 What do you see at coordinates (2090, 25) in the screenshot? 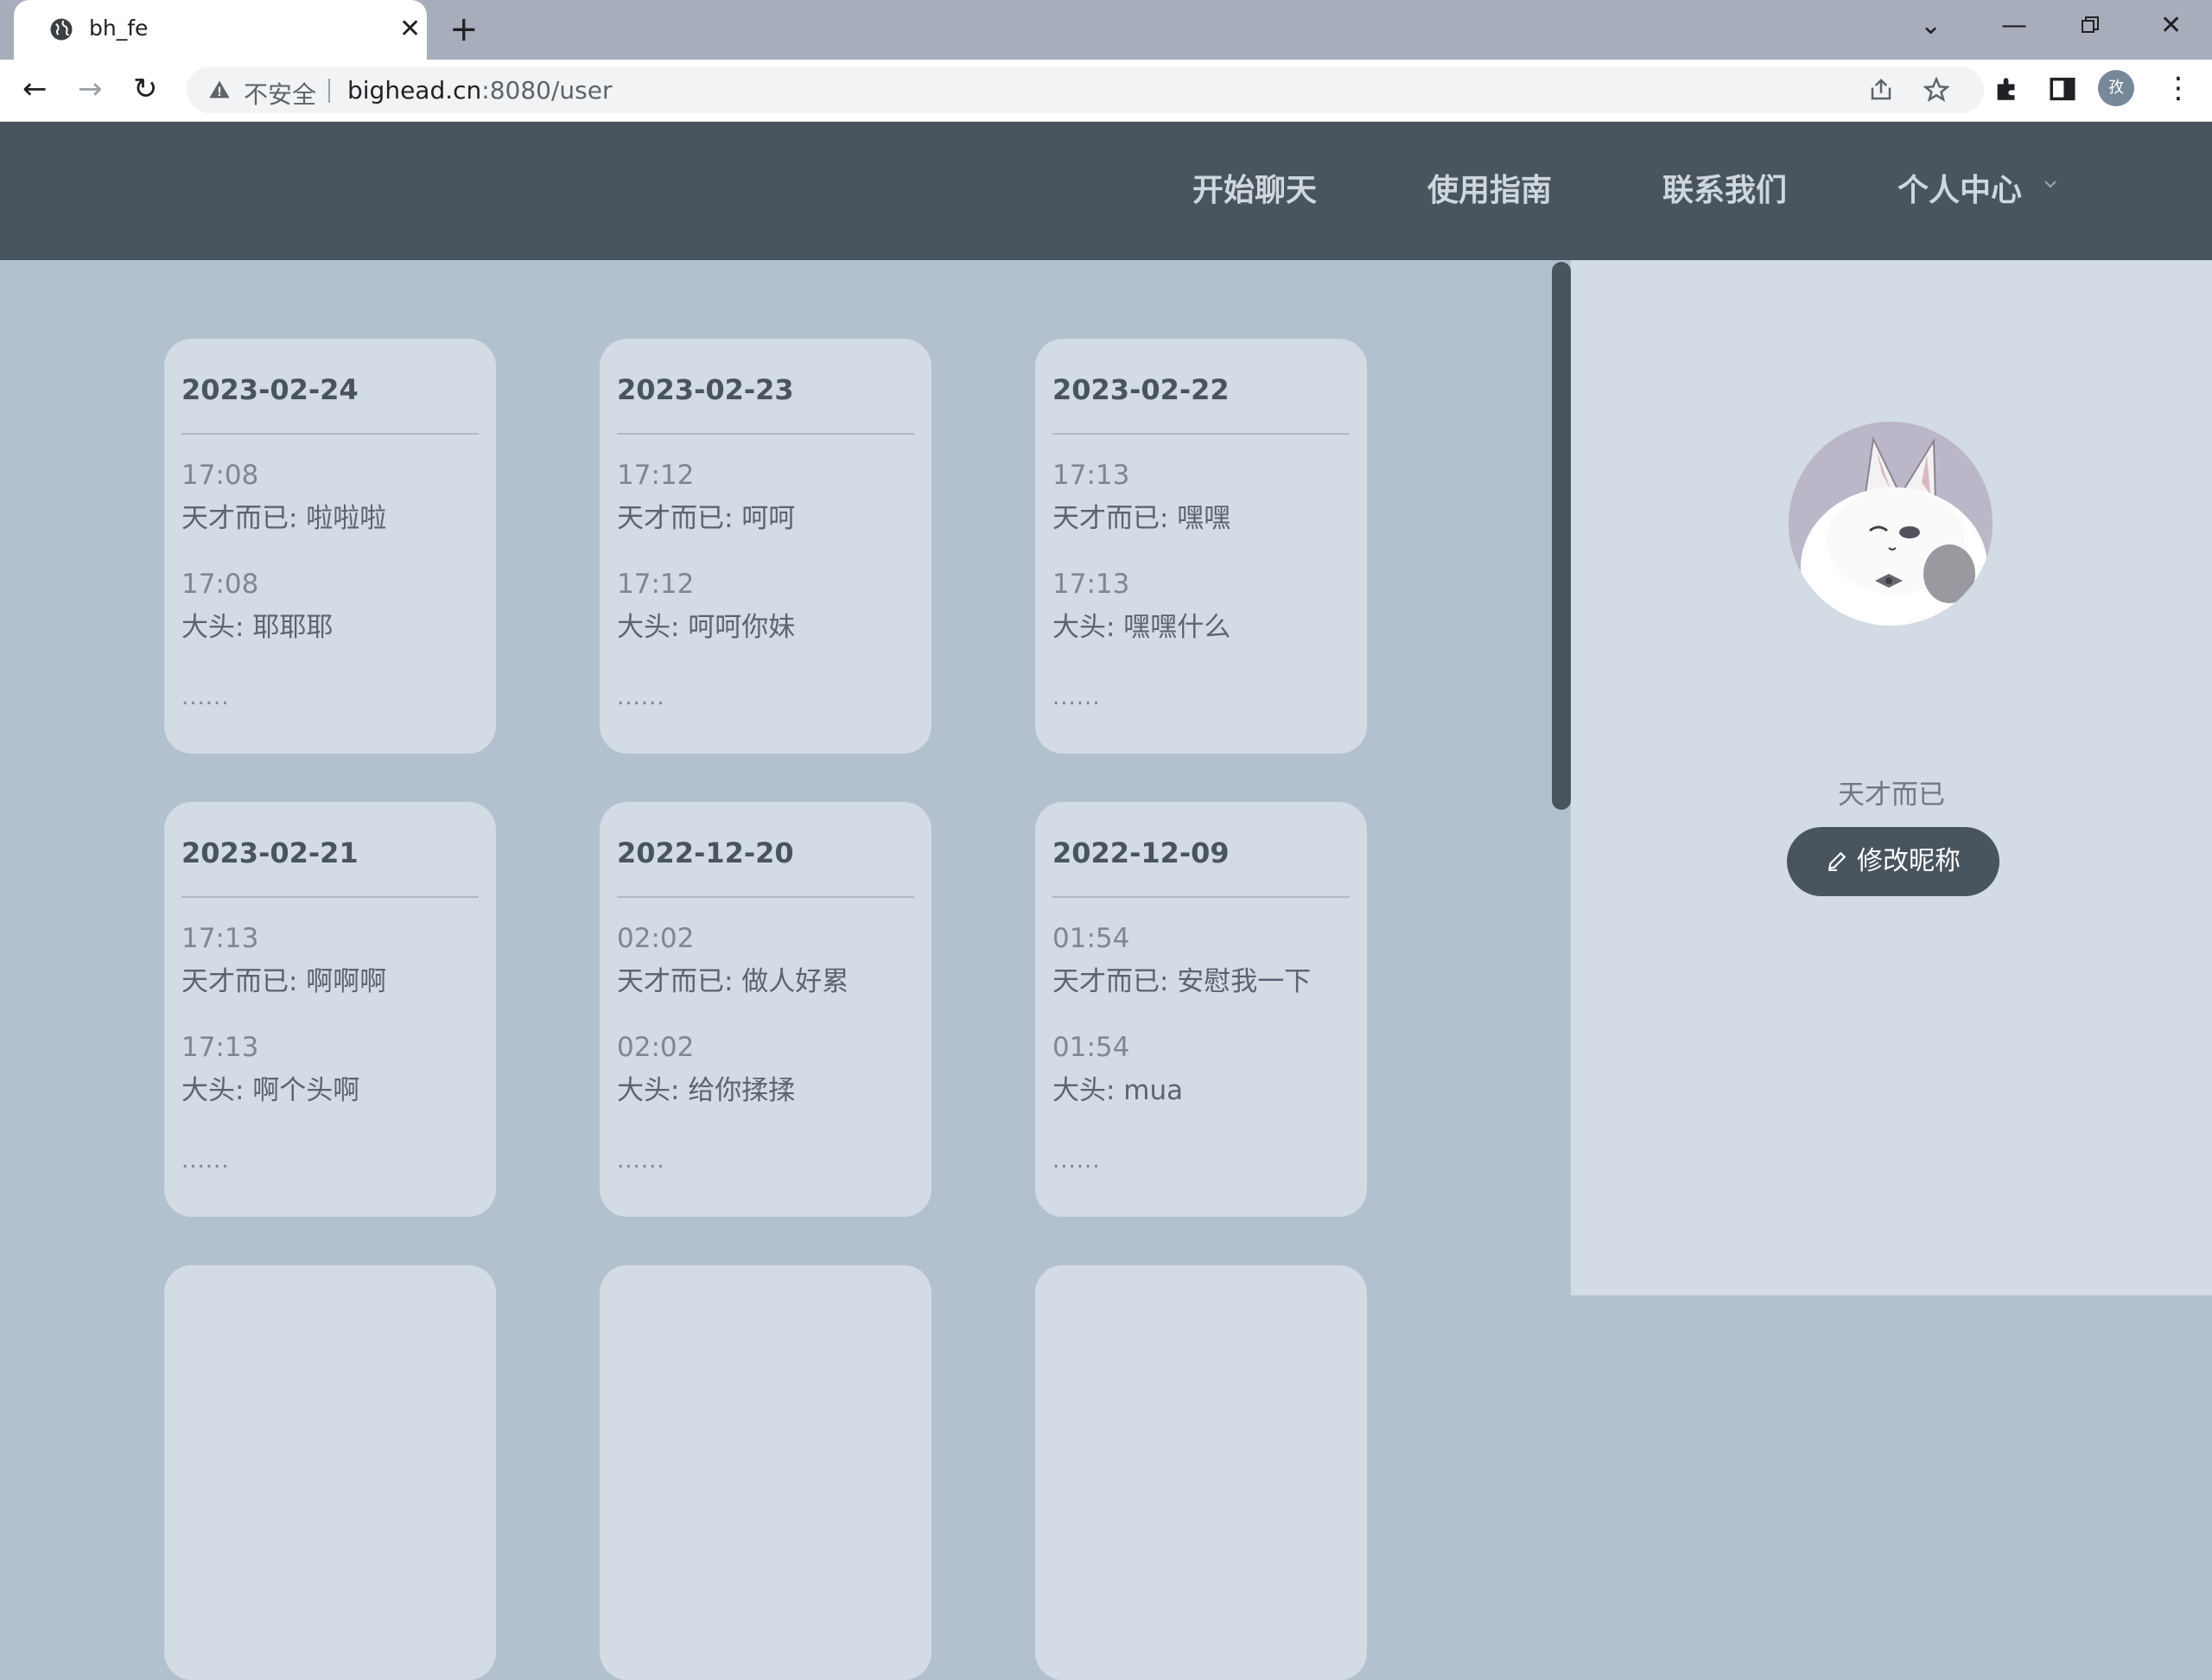
I see `restore-icon` at bounding box center [2090, 25].